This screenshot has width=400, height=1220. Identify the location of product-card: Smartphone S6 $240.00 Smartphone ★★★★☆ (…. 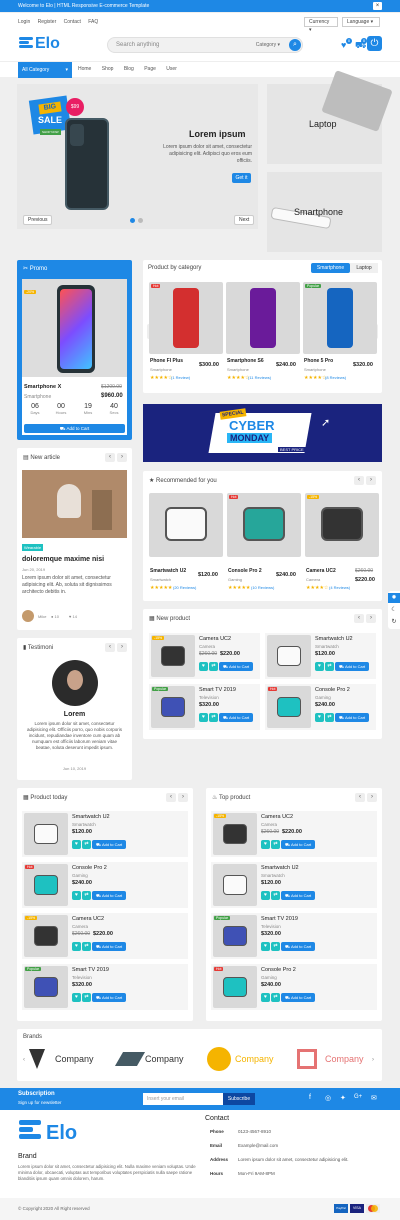
(263, 336).